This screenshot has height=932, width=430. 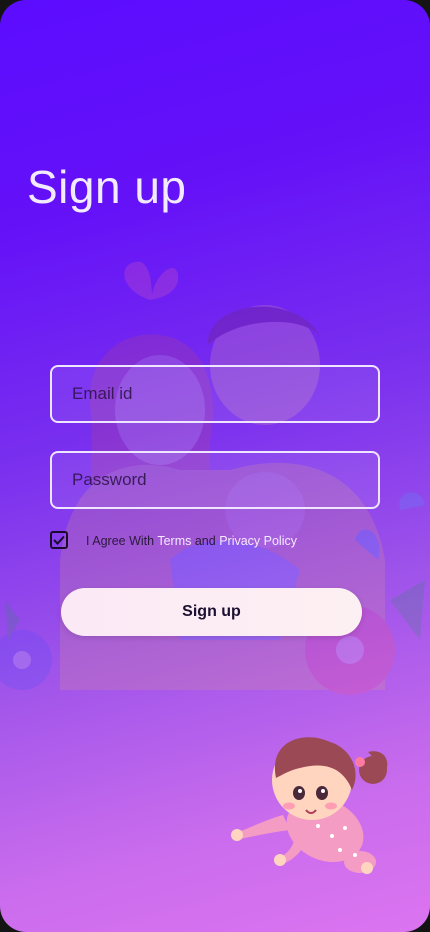 I want to click on email-input, so click(x=215, y=394).